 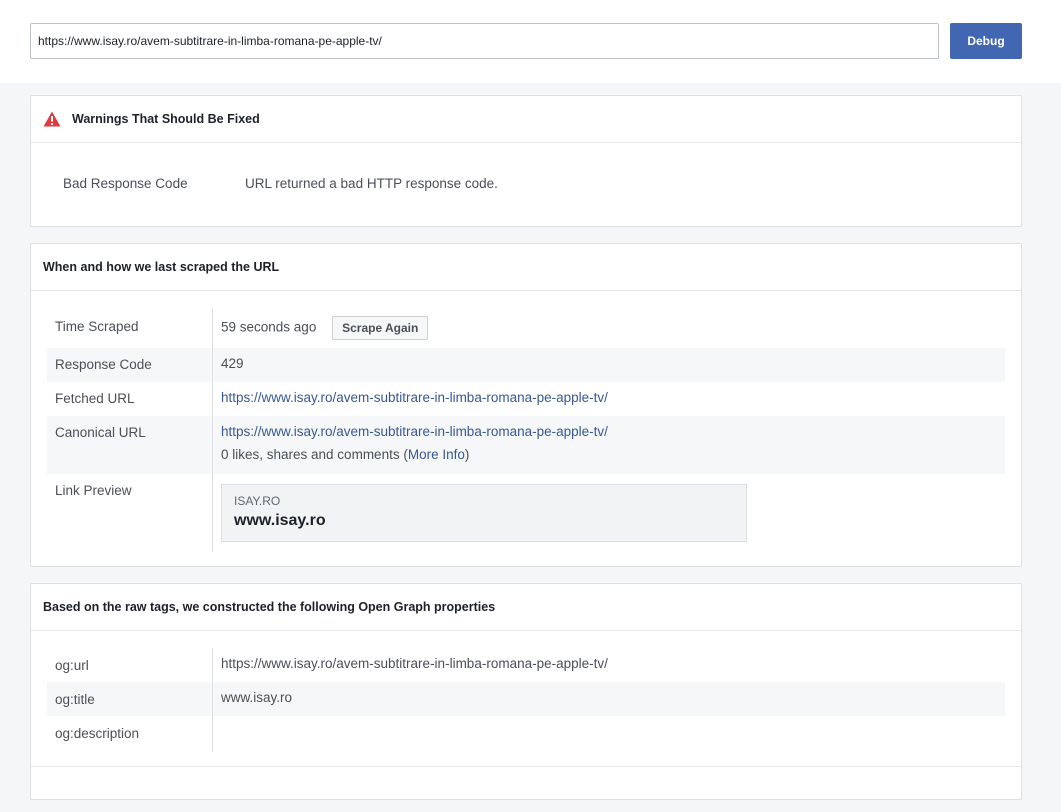 I want to click on scrape-header: When and how we last scraped the URL, so click(x=526, y=267).